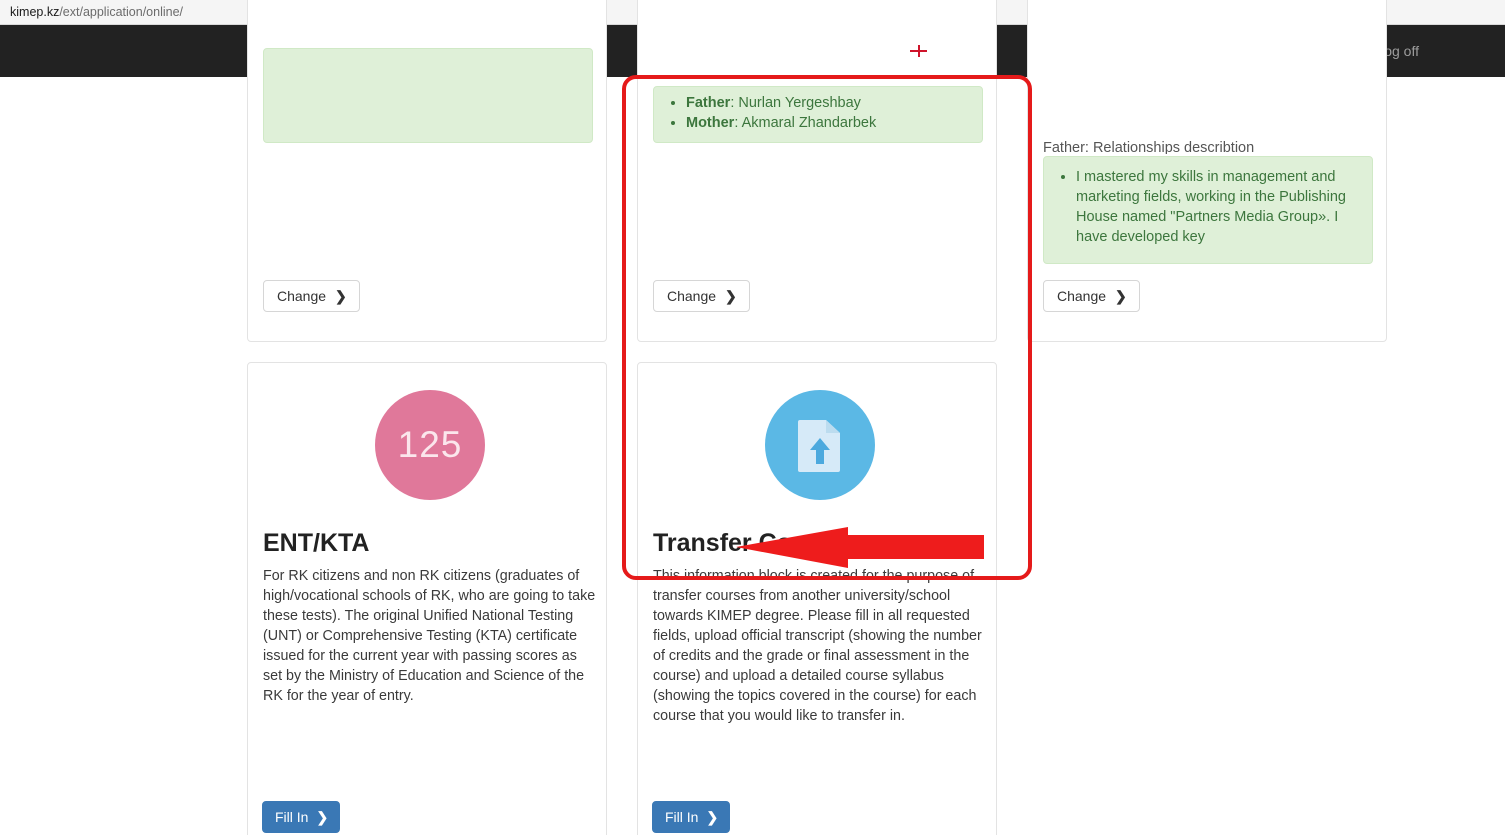 The width and height of the screenshot is (1505, 835). What do you see at coordinates (292, 817) in the screenshot?
I see `ent-kta-fill-in-label: Fill In` at bounding box center [292, 817].